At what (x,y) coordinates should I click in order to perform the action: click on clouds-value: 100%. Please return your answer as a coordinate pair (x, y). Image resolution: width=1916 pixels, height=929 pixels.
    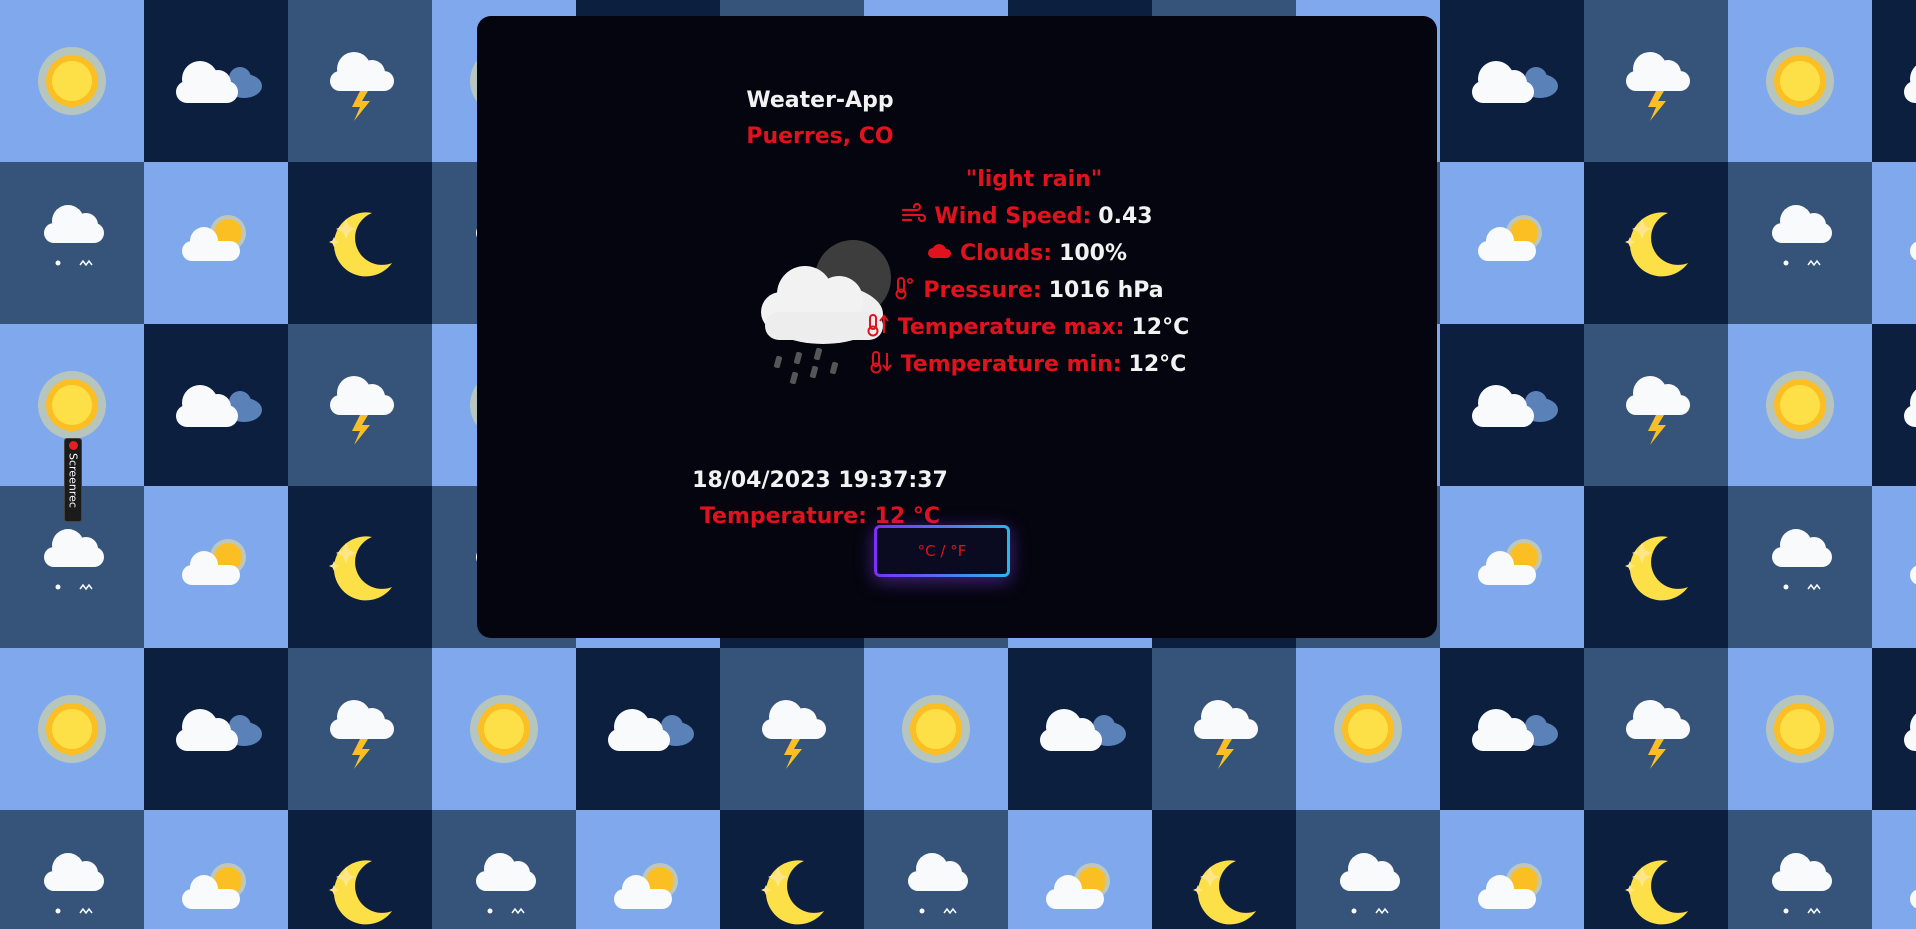
    Looking at the image, I should click on (1093, 253).